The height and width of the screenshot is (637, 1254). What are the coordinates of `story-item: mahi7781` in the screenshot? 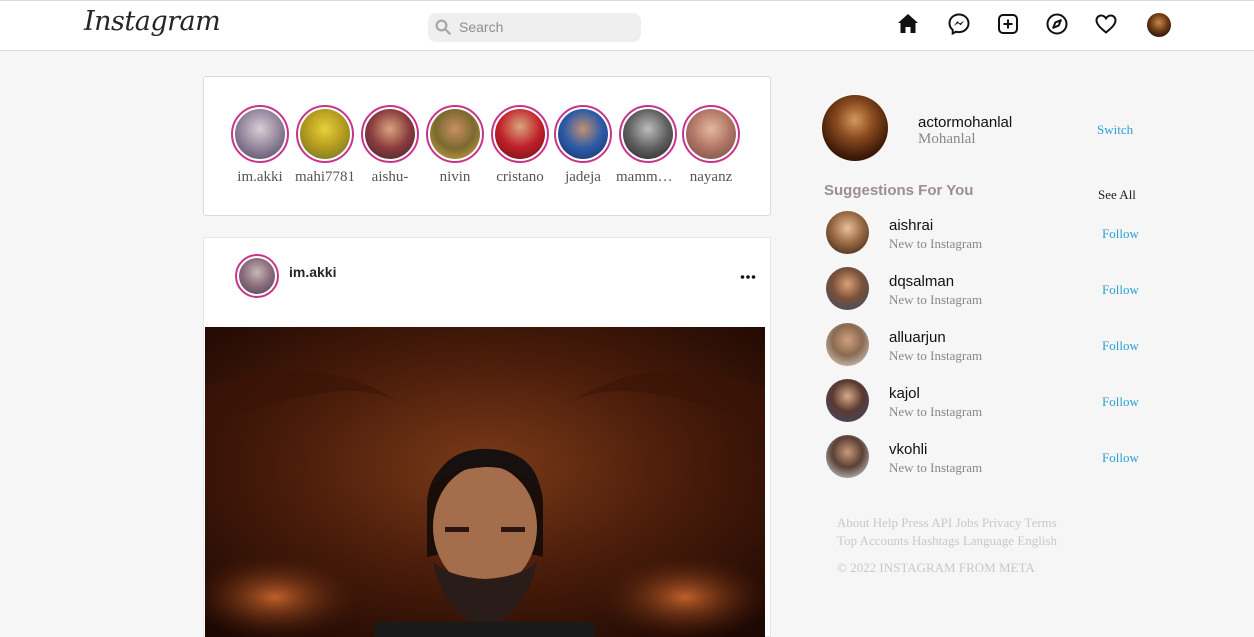 It's located at (325, 145).